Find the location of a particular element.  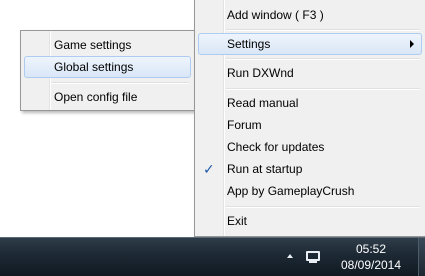

menu-item-label: Global settings is located at coordinates (94, 67).